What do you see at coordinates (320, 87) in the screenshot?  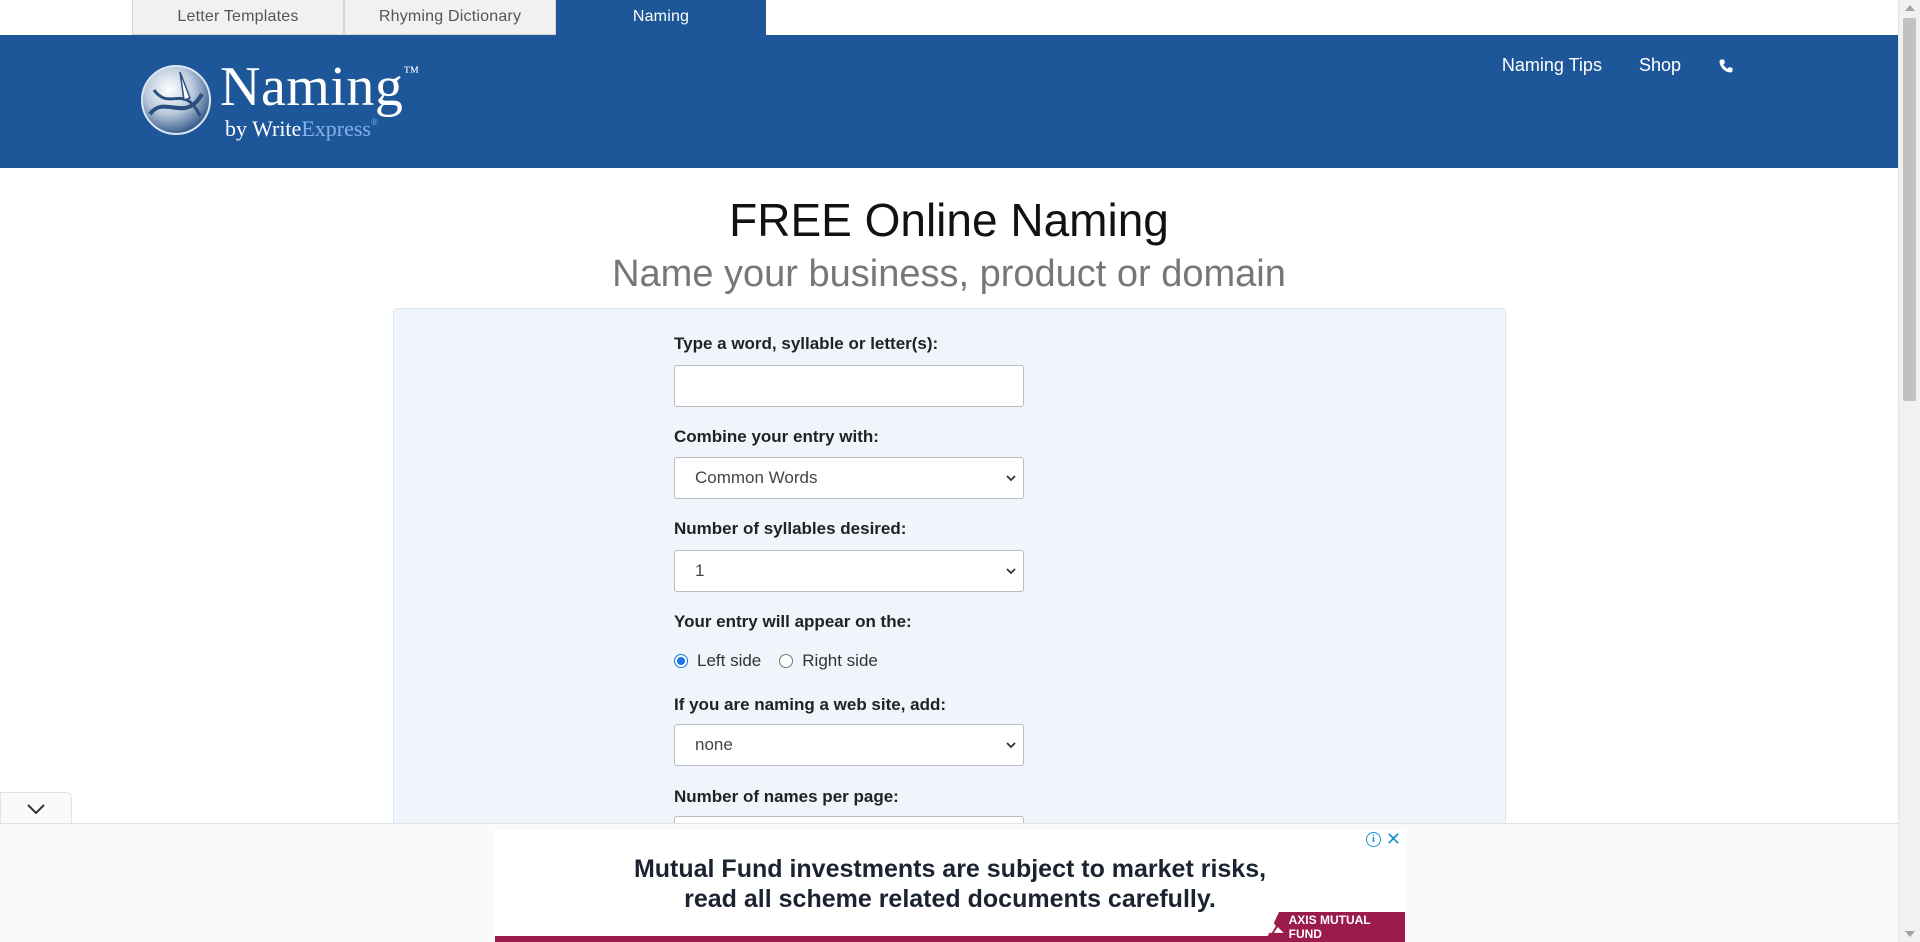 I see `logo-wordmark: Naming™` at bounding box center [320, 87].